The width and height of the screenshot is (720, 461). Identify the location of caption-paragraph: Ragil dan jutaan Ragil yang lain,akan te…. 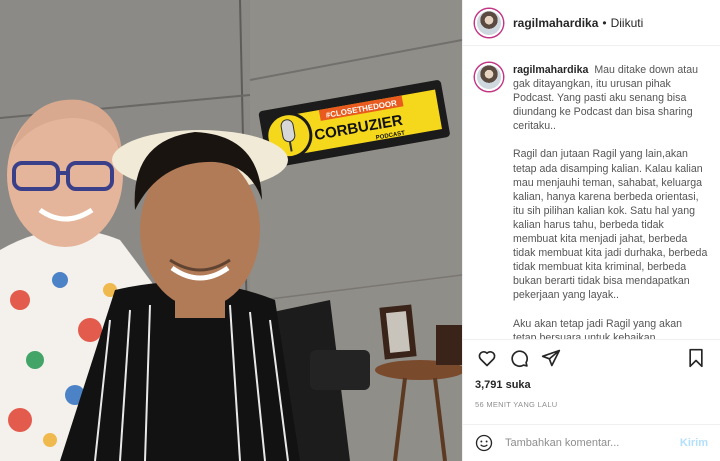
(610, 225).